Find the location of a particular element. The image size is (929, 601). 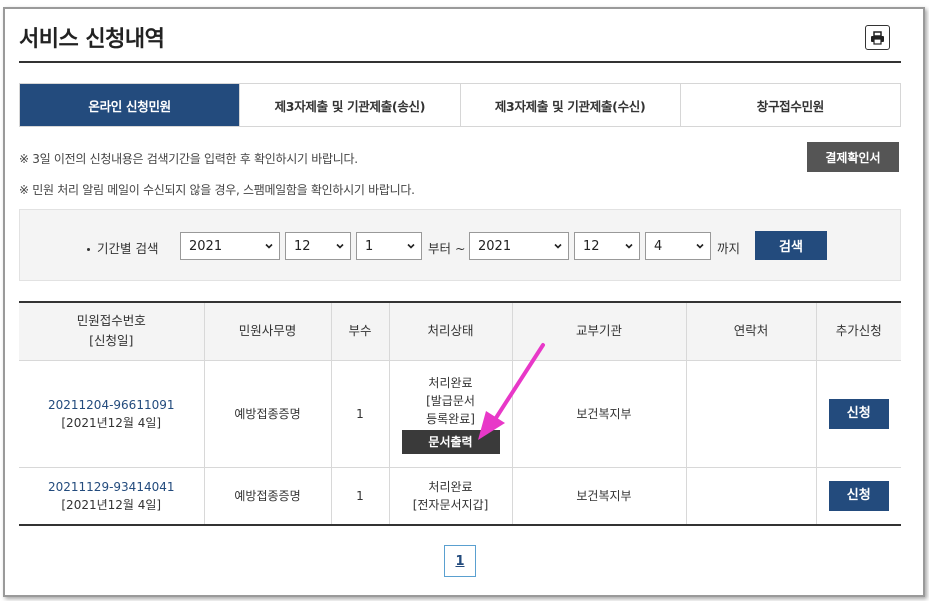

status-detail: 등록완료] is located at coordinates (450, 418).